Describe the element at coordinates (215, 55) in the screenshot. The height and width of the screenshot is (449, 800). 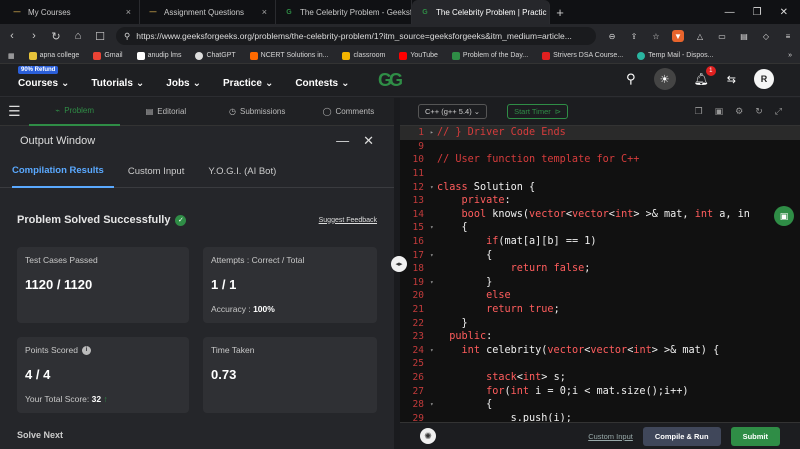
I see `bookmark-chatgpt: ChatGPT` at that location.